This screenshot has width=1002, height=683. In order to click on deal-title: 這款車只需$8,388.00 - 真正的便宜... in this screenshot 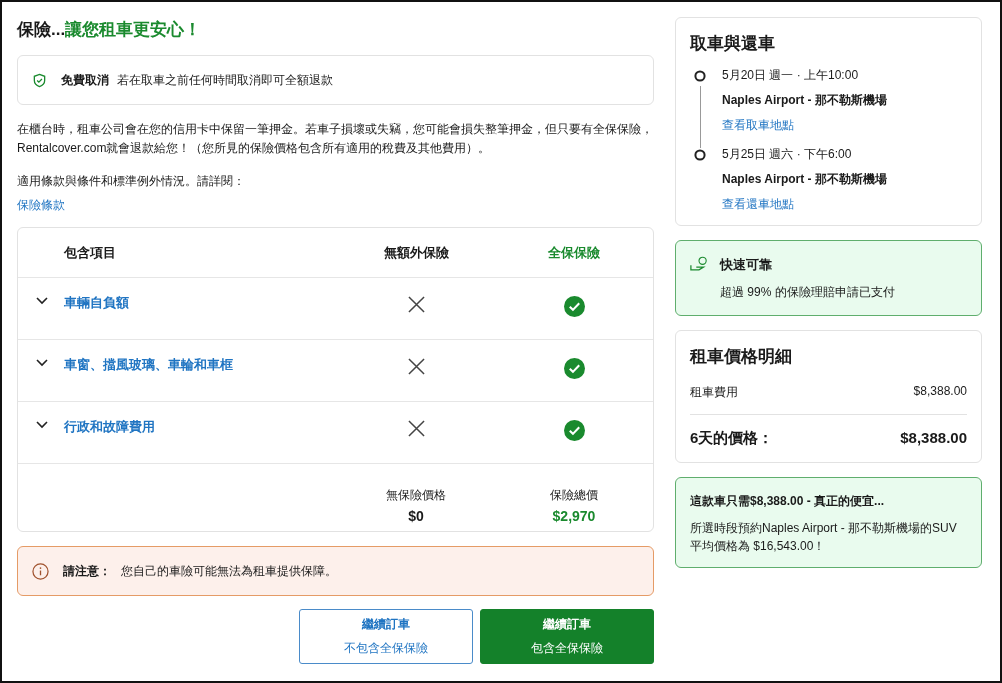, I will do `click(788, 501)`.